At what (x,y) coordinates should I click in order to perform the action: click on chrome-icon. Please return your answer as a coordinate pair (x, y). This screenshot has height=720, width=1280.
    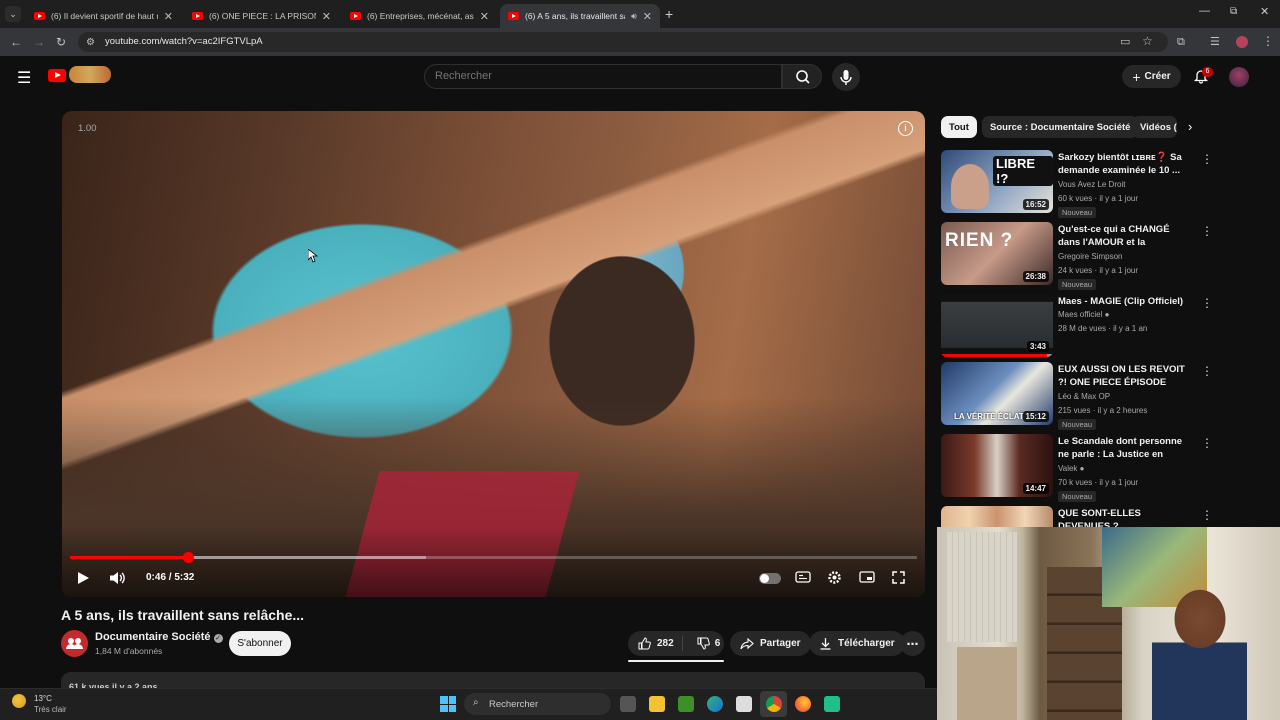
    Looking at the image, I should click on (774, 704).